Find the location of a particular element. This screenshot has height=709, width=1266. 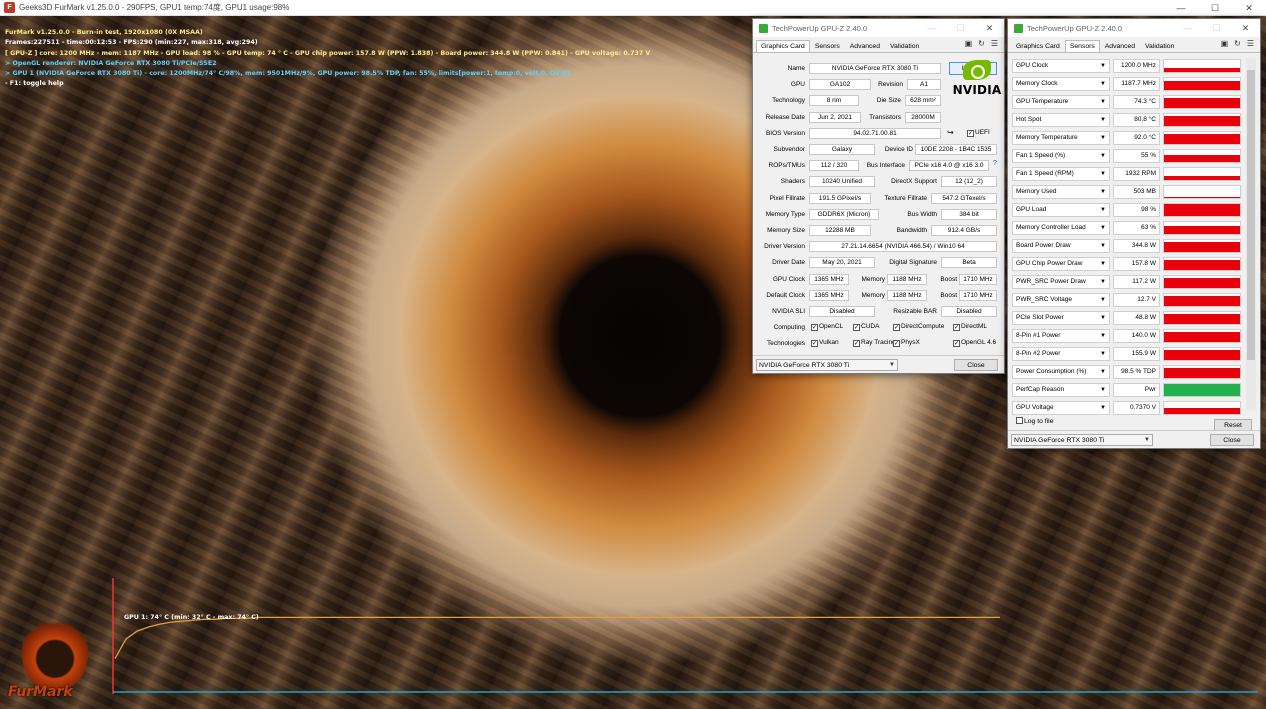

sensor-name: Memory Used is located at coordinates (1036, 191).